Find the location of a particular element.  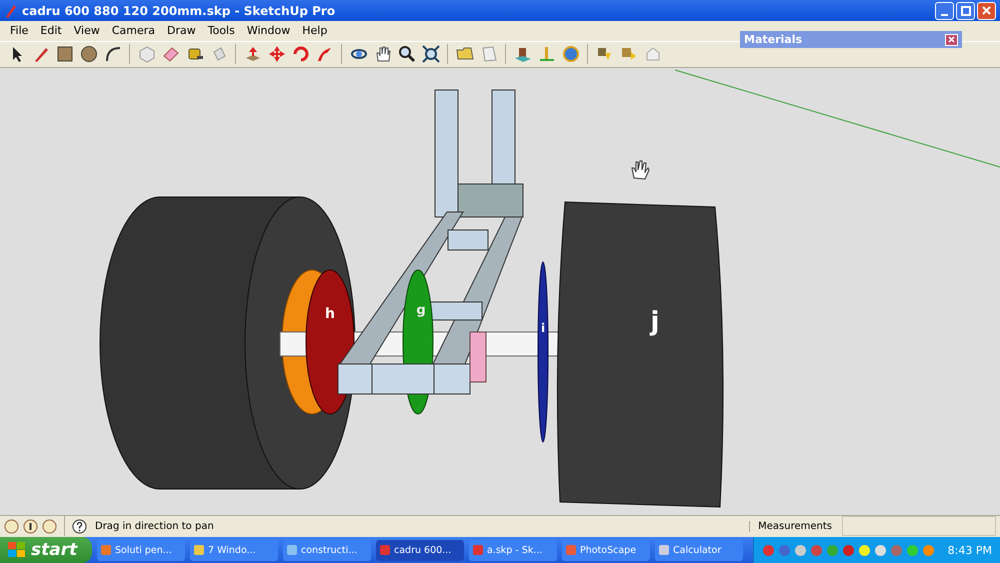

cube-icon is located at coordinates (146, 54).